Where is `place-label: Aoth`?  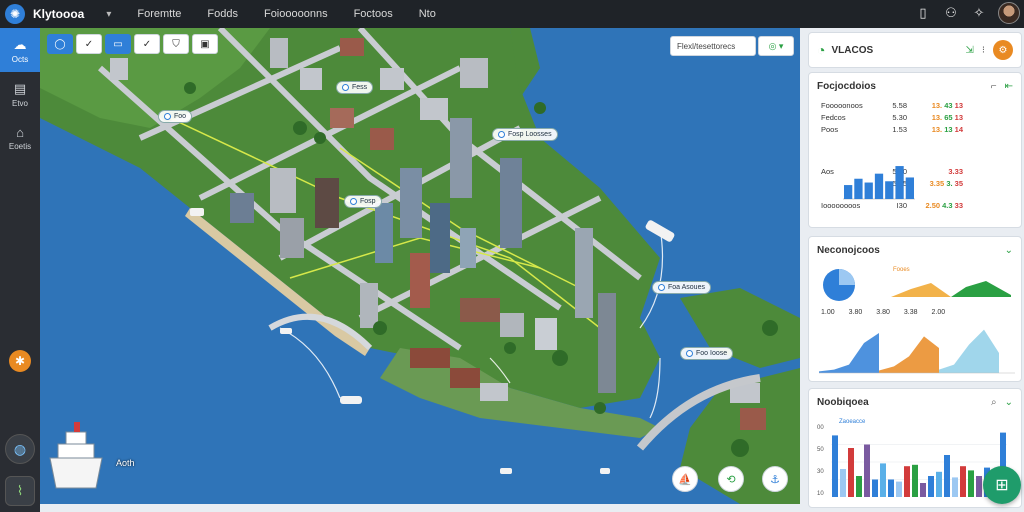
place-label: Aoth is located at coordinates (125, 463).